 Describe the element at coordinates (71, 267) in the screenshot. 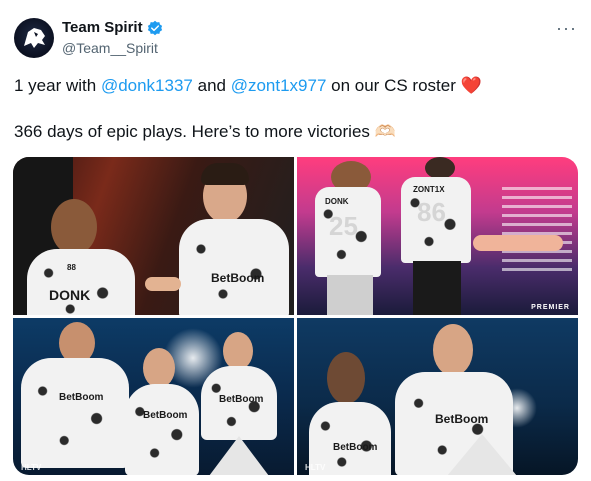

I see `jersey-number: 88` at that location.